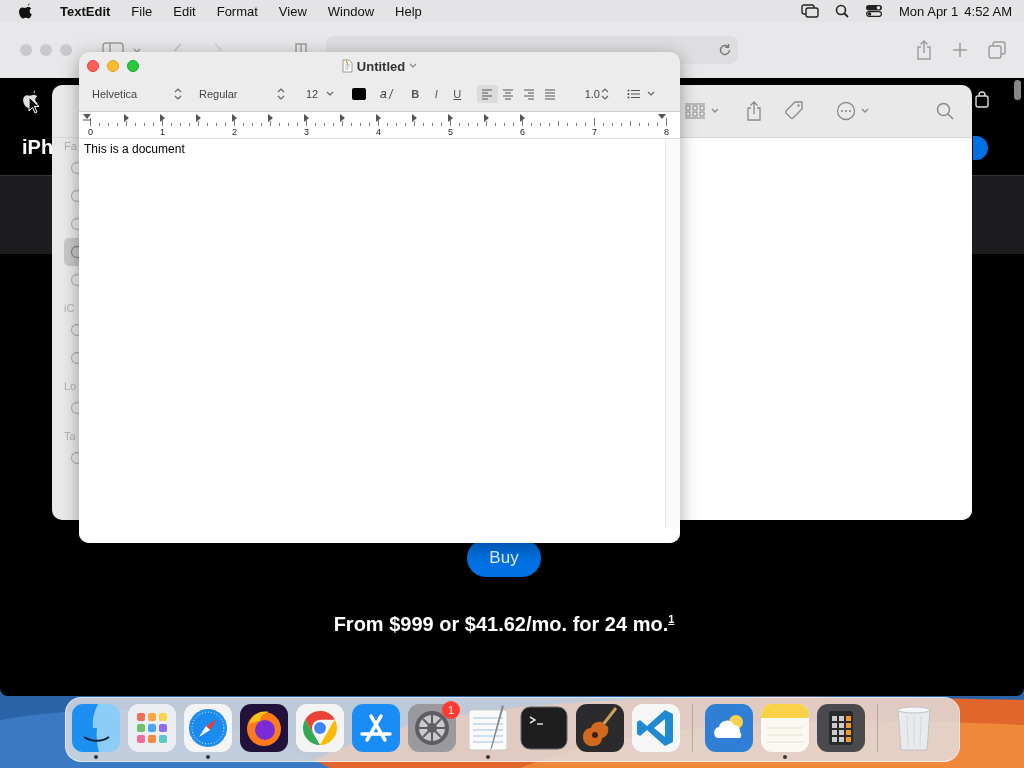 The image size is (1024, 768). Describe the element at coordinates (929, 11) in the screenshot. I see `menu-bar-date: Mon Apr 1` at that location.